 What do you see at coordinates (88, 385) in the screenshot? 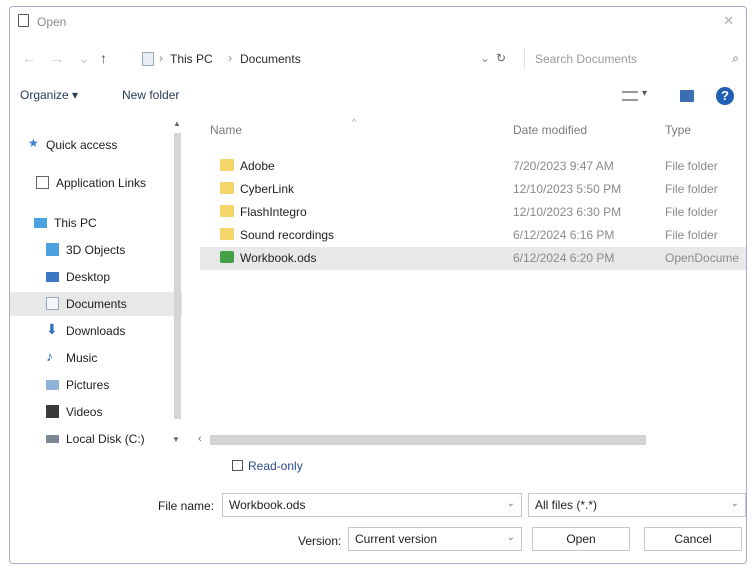
I see `sidebar-item-label: Pictures` at bounding box center [88, 385].